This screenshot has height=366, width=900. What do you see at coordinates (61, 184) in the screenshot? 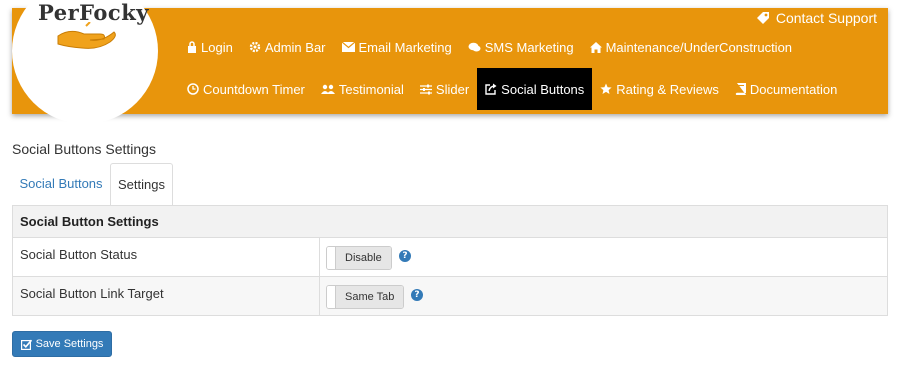
I see `tab-social-buttons: Social Buttons` at bounding box center [61, 184].